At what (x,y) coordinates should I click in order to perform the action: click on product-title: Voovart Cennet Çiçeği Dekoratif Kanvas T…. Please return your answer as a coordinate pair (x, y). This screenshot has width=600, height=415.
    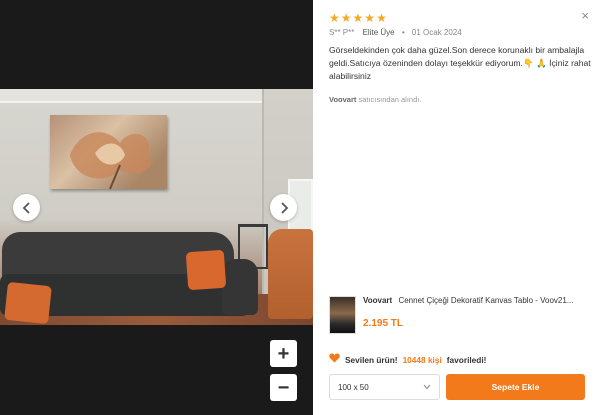
    Looking at the image, I should click on (476, 300).